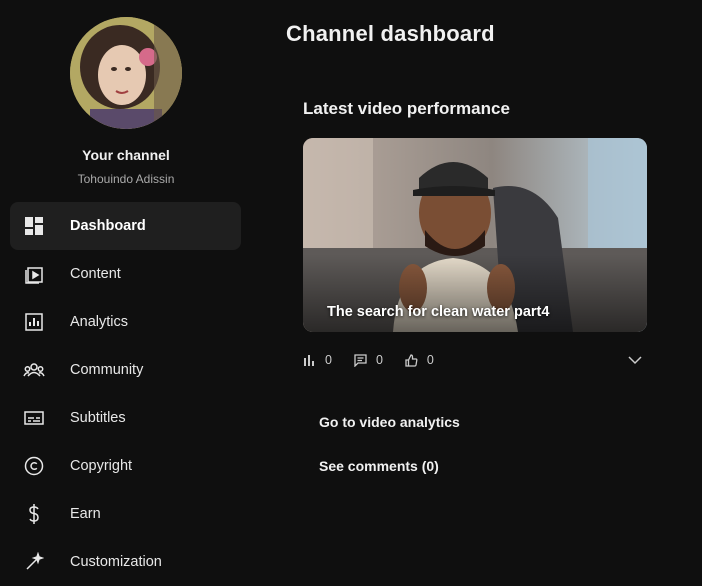 The image size is (702, 586). What do you see at coordinates (475, 360) in the screenshot?
I see `video-stats: 0 0 0` at bounding box center [475, 360].